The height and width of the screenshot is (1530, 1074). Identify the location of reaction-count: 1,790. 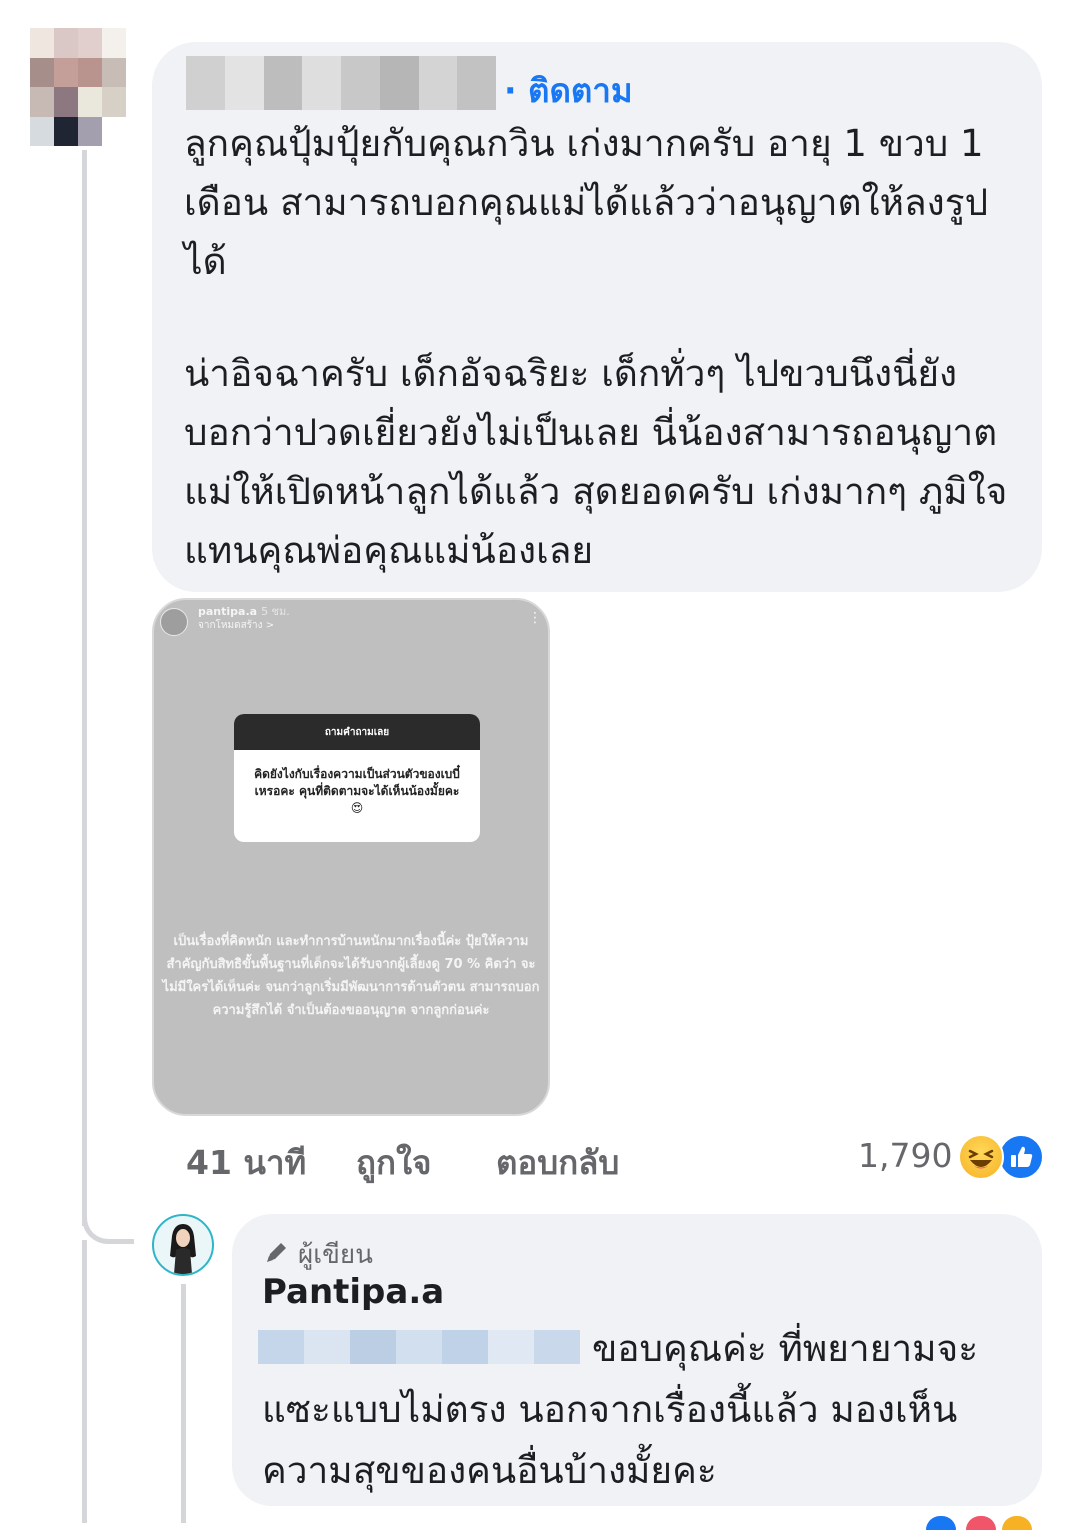
(905, 1155).